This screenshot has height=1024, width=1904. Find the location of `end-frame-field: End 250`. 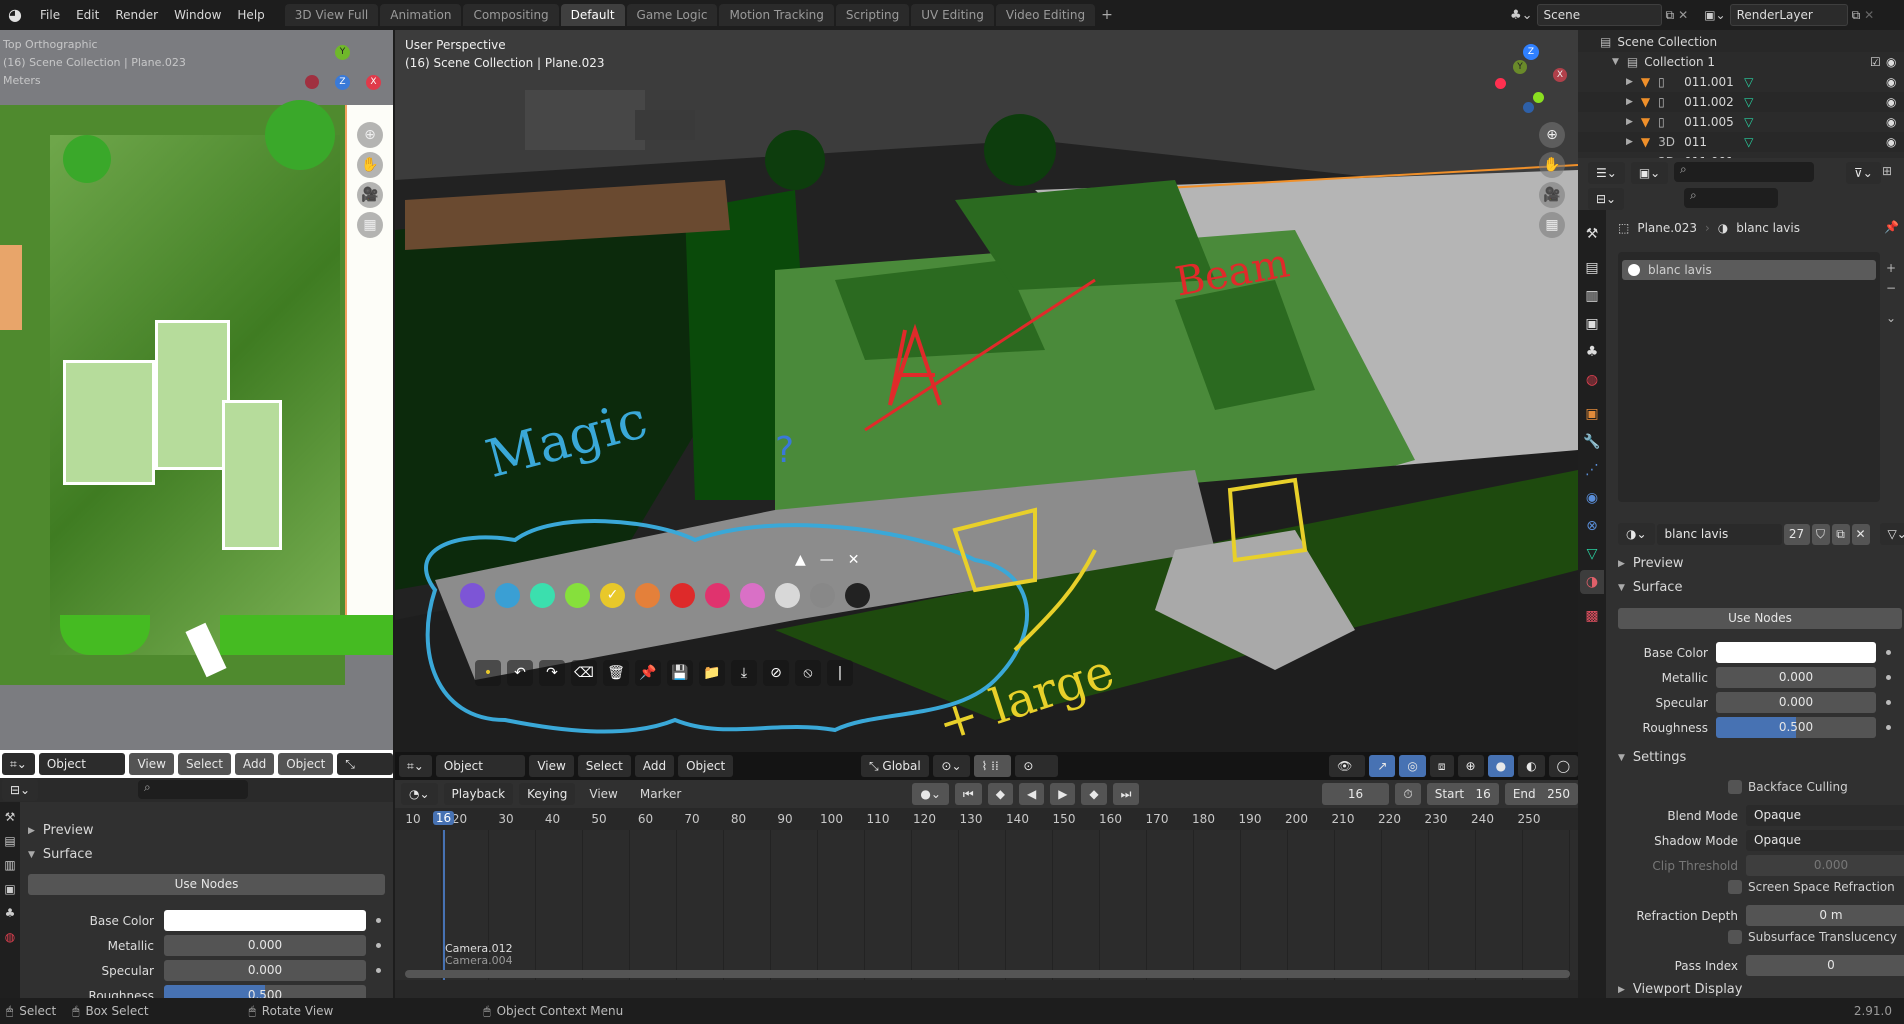

end-frame-field: End 250 is located at coordinates (1541, 794).